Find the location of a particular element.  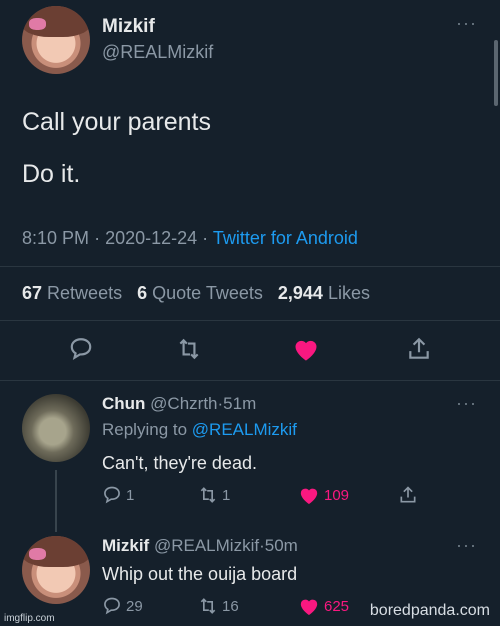

like-count: 625 is located at coordinates (337, 606).